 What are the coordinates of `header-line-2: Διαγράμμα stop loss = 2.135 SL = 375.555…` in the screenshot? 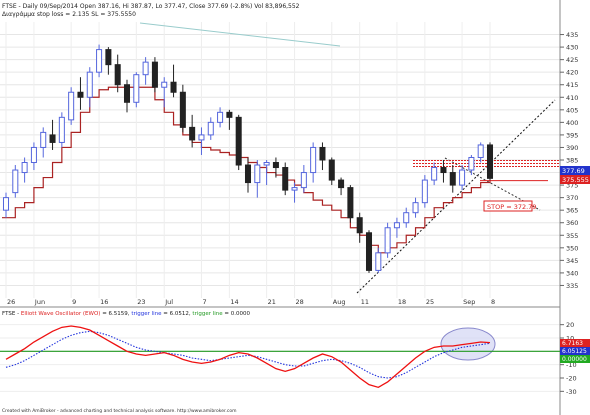 It's located at (69, 14).